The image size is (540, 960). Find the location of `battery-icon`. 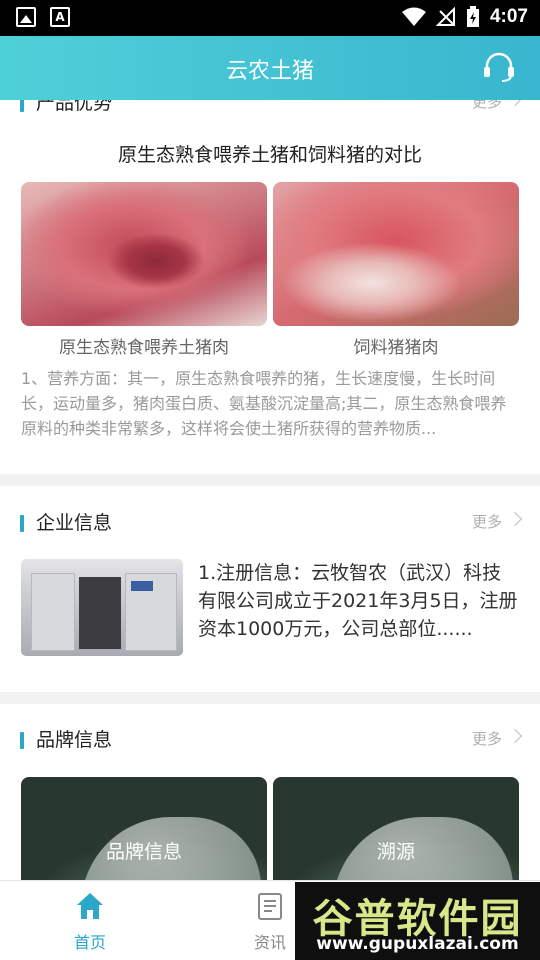

battery-icon is located at coordinates (472, 16).